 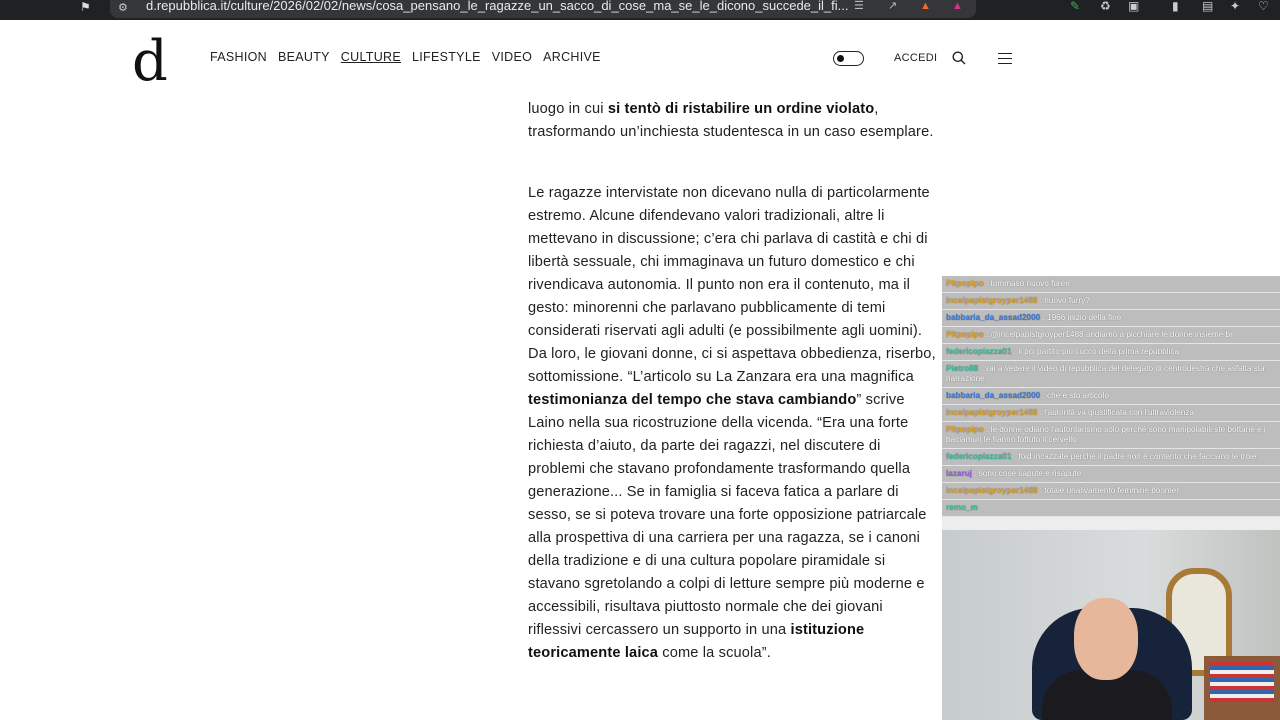 I want to click on chat-text: : che e sto articolo, so click(x=1074, y=395).